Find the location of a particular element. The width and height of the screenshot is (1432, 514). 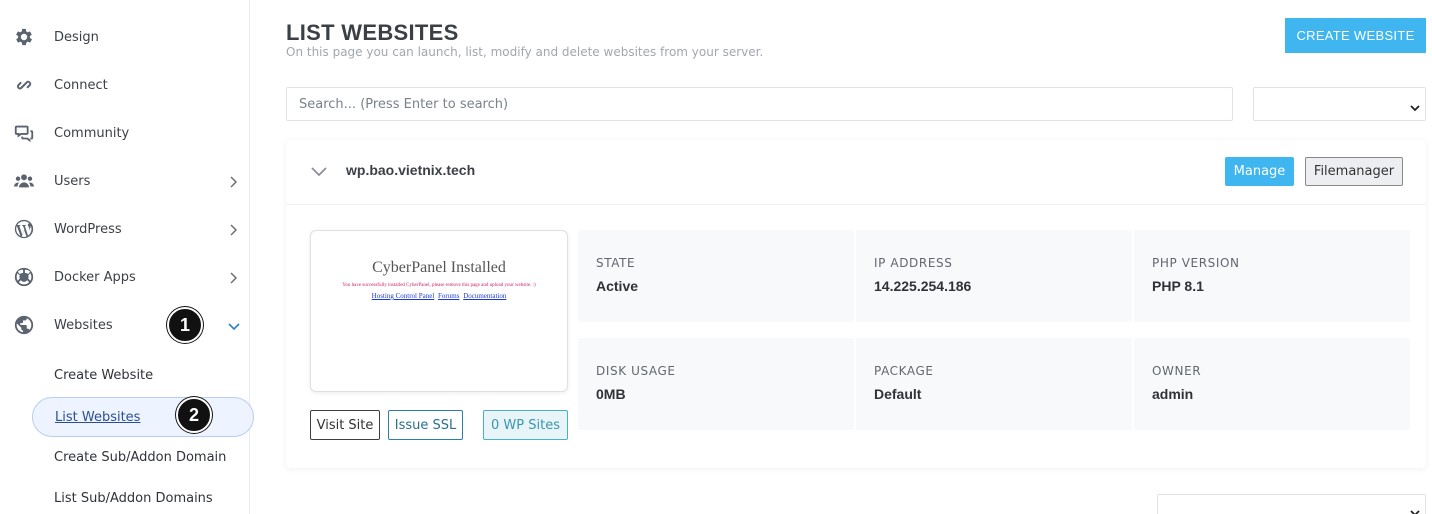

pagination-select is located at coordinates (1291, 504).